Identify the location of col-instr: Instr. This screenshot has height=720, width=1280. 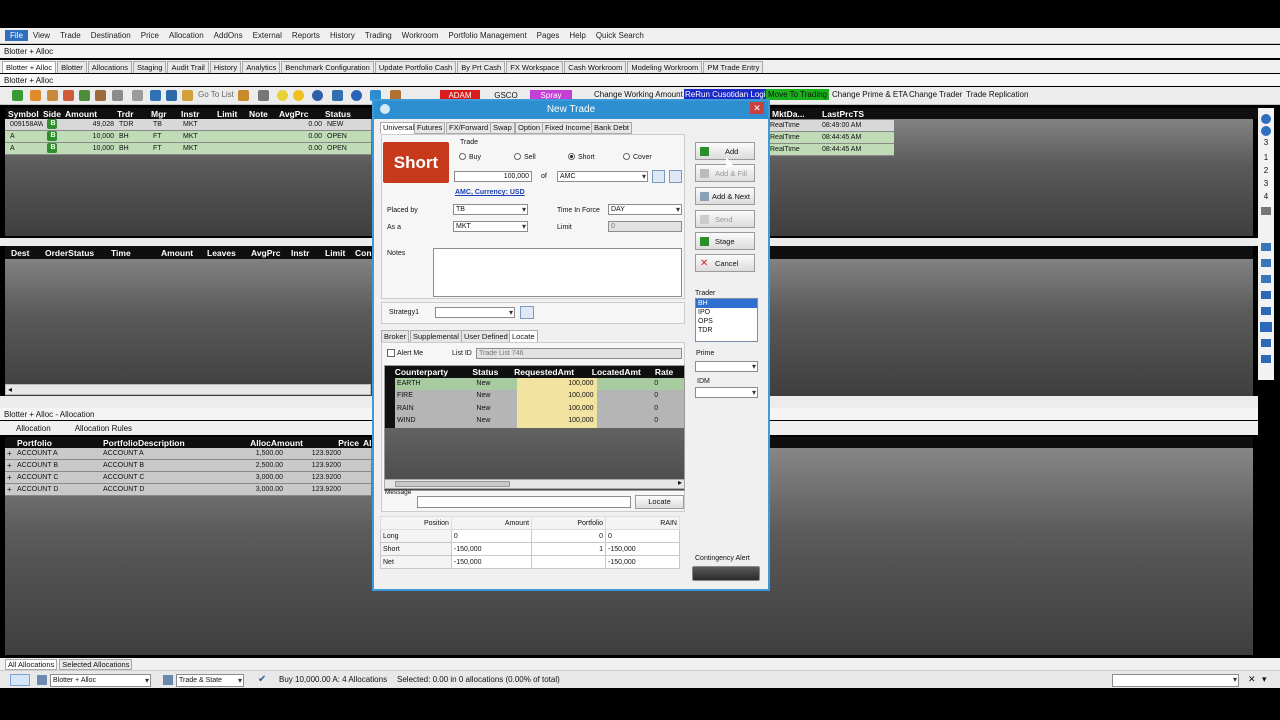
(199, 114).